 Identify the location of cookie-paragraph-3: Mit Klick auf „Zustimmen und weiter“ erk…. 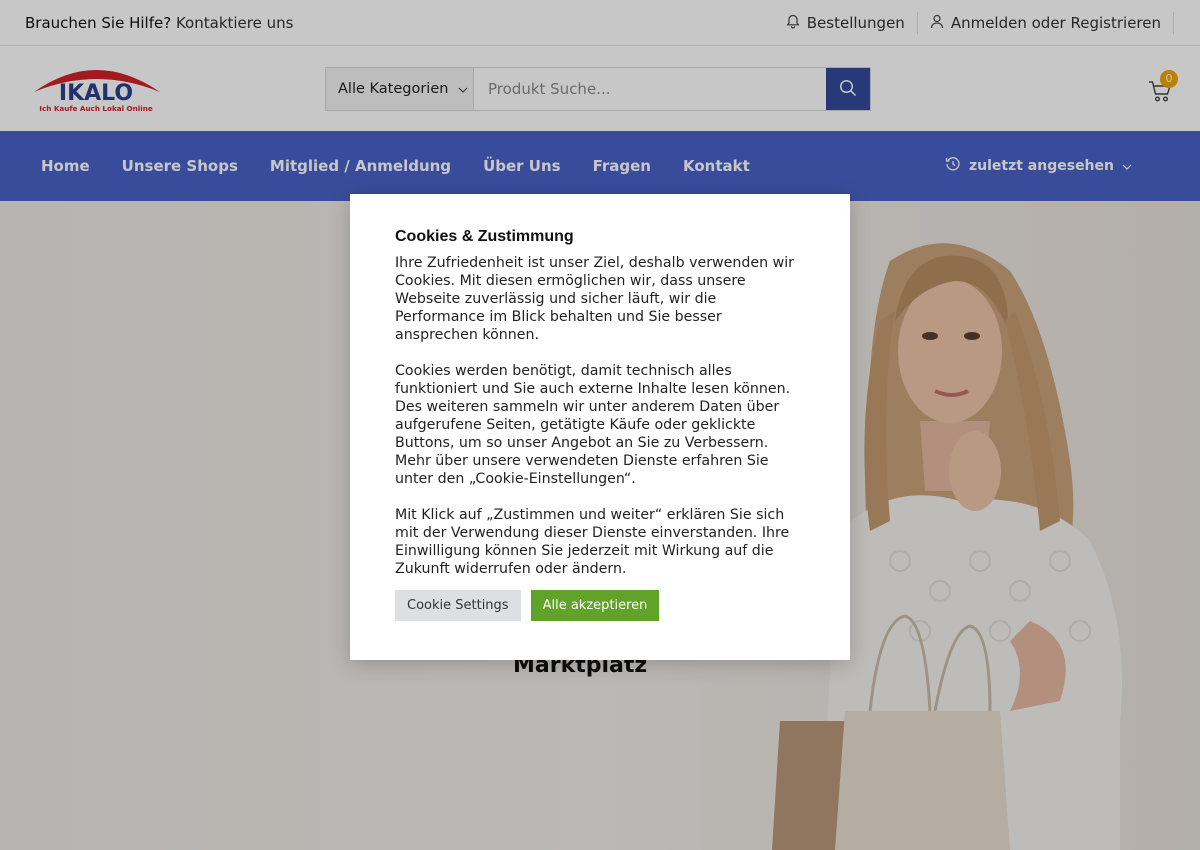
(592, 542).